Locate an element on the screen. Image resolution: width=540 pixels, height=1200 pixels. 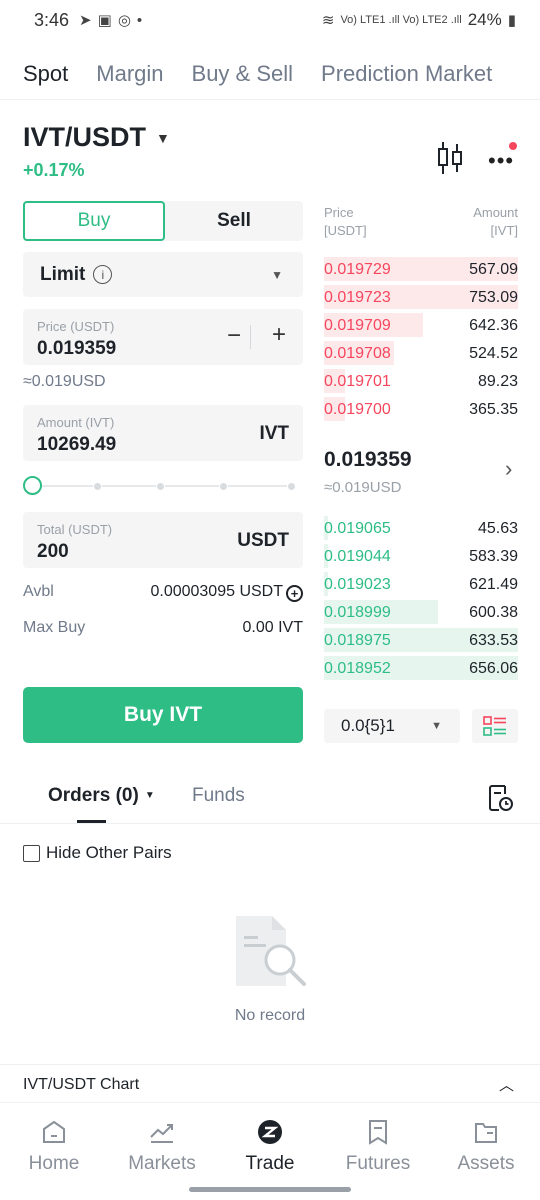
ask-row: 0.019708 524.52 is located at coordinates (421, 354).